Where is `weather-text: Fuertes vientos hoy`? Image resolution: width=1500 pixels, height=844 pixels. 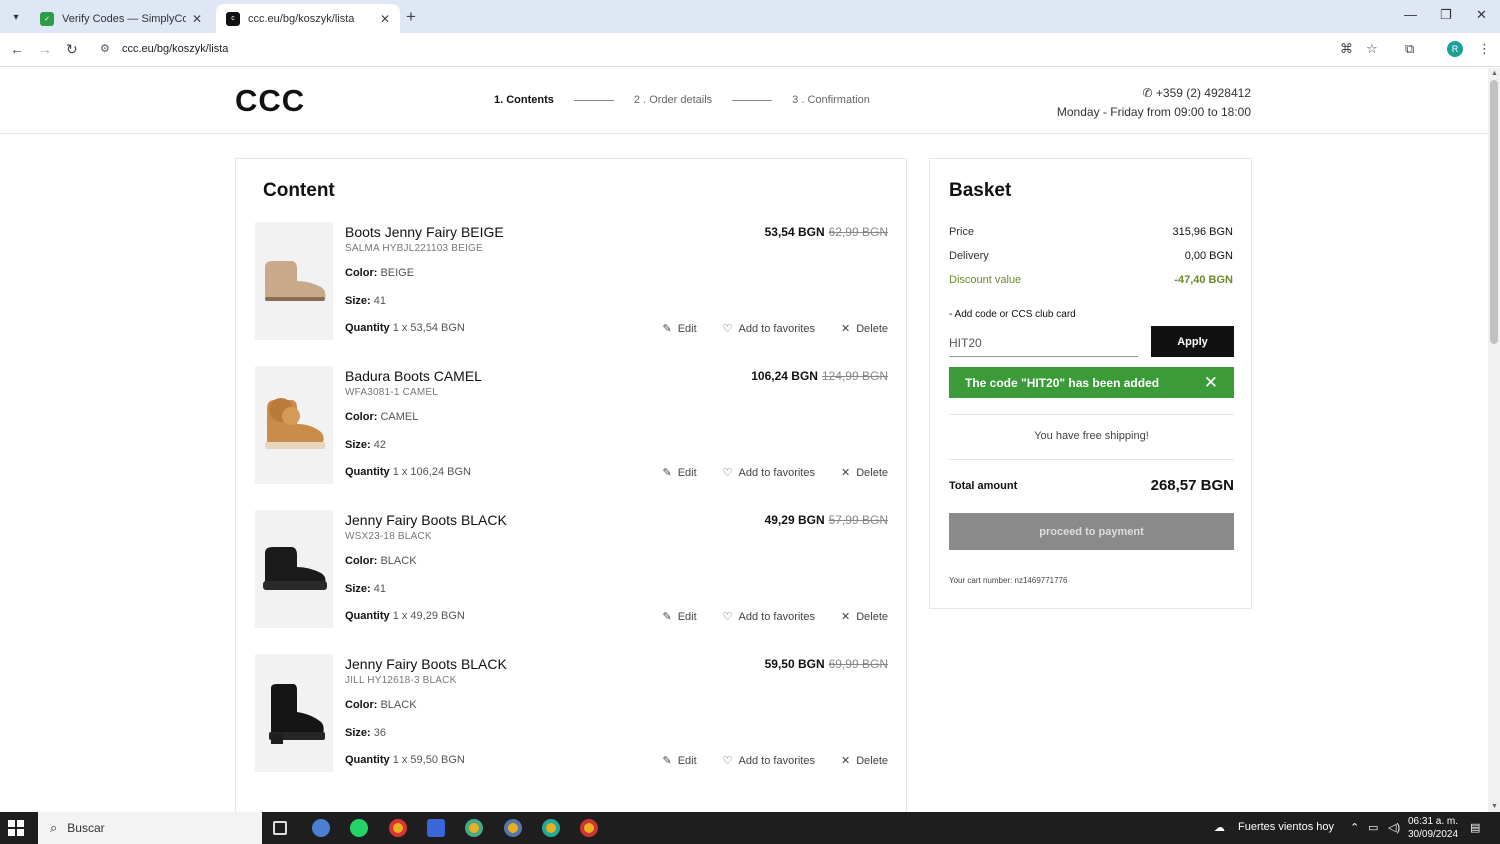
weather-text: Fuertes vientos hoy is located at coordinates (1286, 827).